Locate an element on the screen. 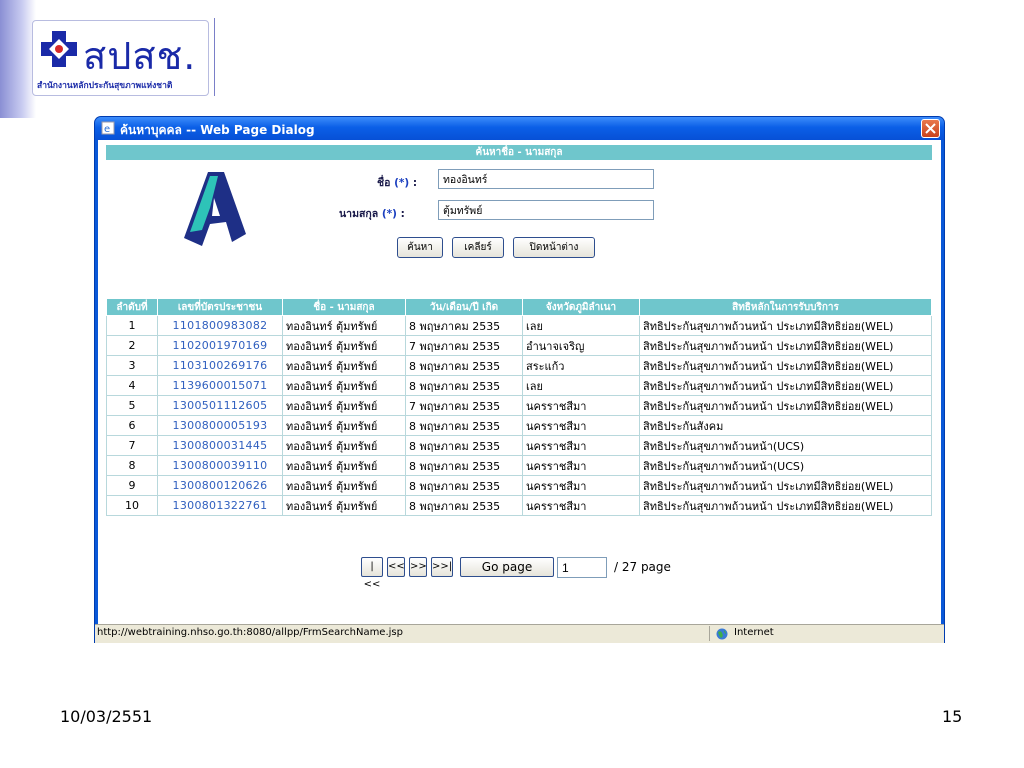 The image size is (1024, 768). svg-text: e is located at coordinates (107, 129).